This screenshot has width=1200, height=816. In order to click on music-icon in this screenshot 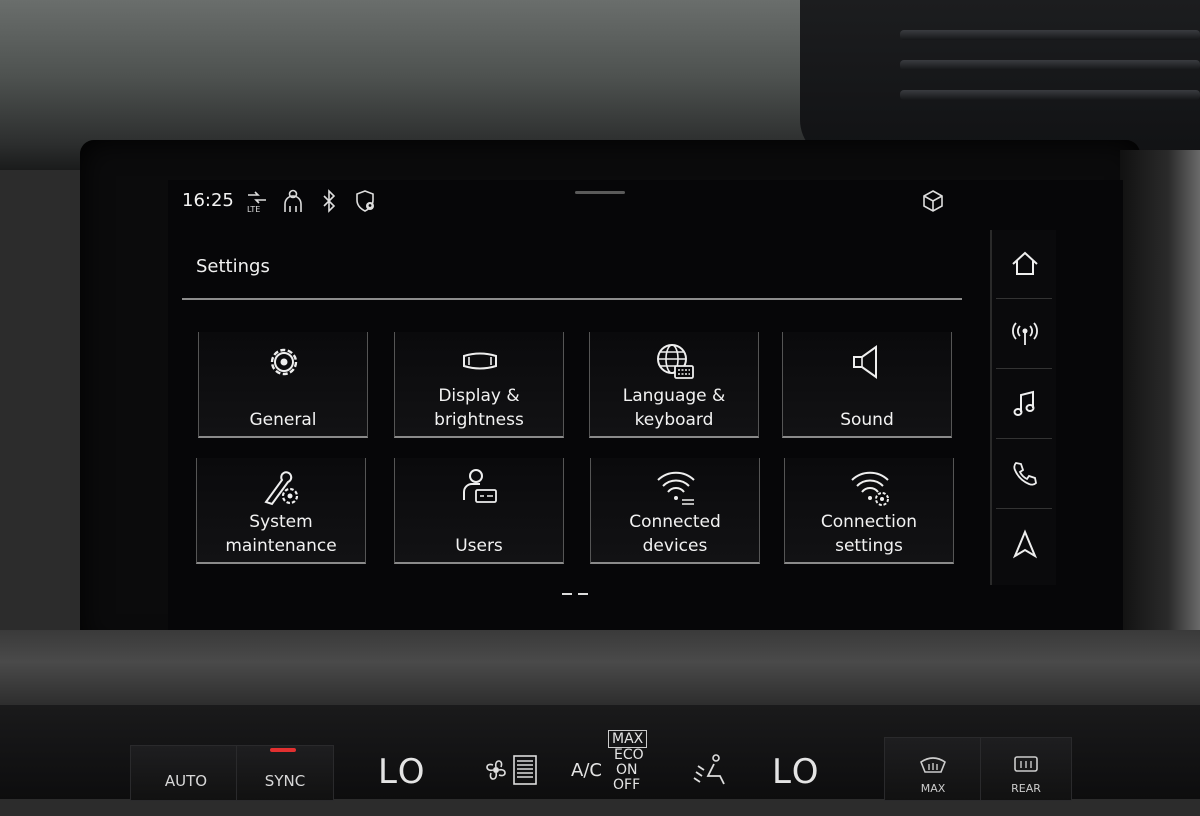, I will do `click(1024, 403)`.